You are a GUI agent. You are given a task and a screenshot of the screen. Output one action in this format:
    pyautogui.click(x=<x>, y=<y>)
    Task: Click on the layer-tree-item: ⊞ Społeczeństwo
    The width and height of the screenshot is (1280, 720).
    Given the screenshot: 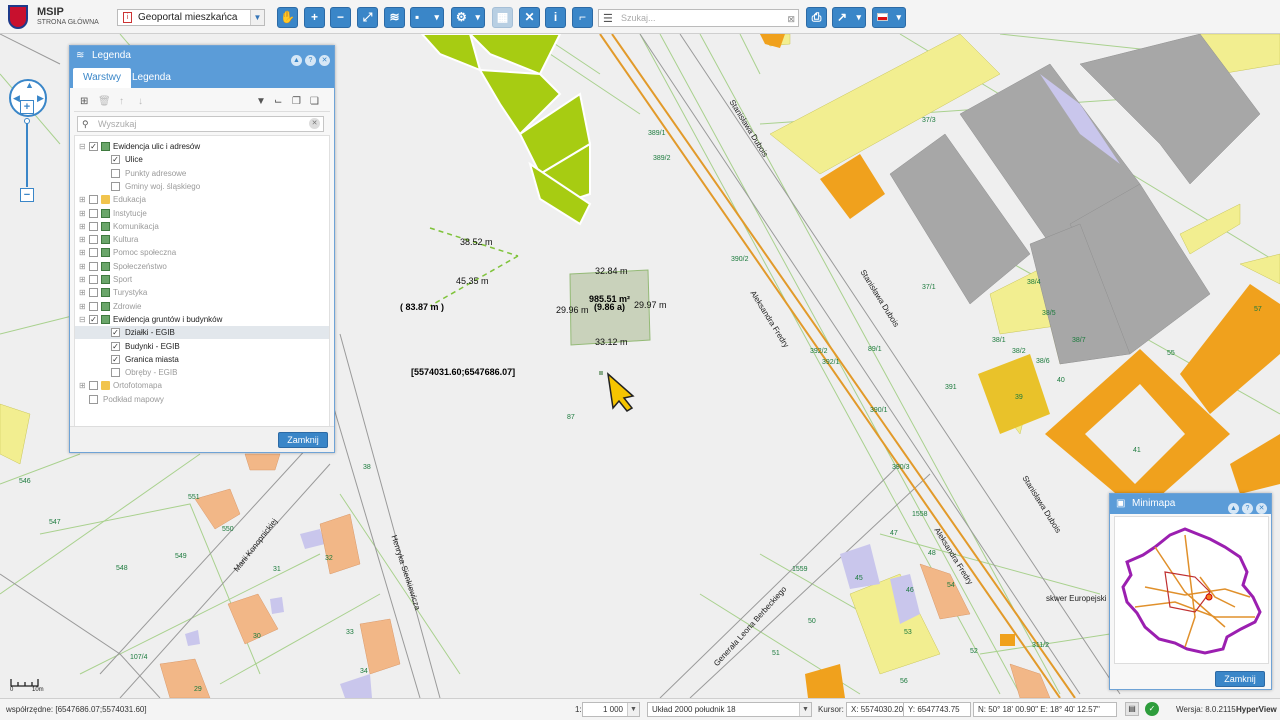 What is the action you would take?
    pyautogui.click(x=202, y=266)
    